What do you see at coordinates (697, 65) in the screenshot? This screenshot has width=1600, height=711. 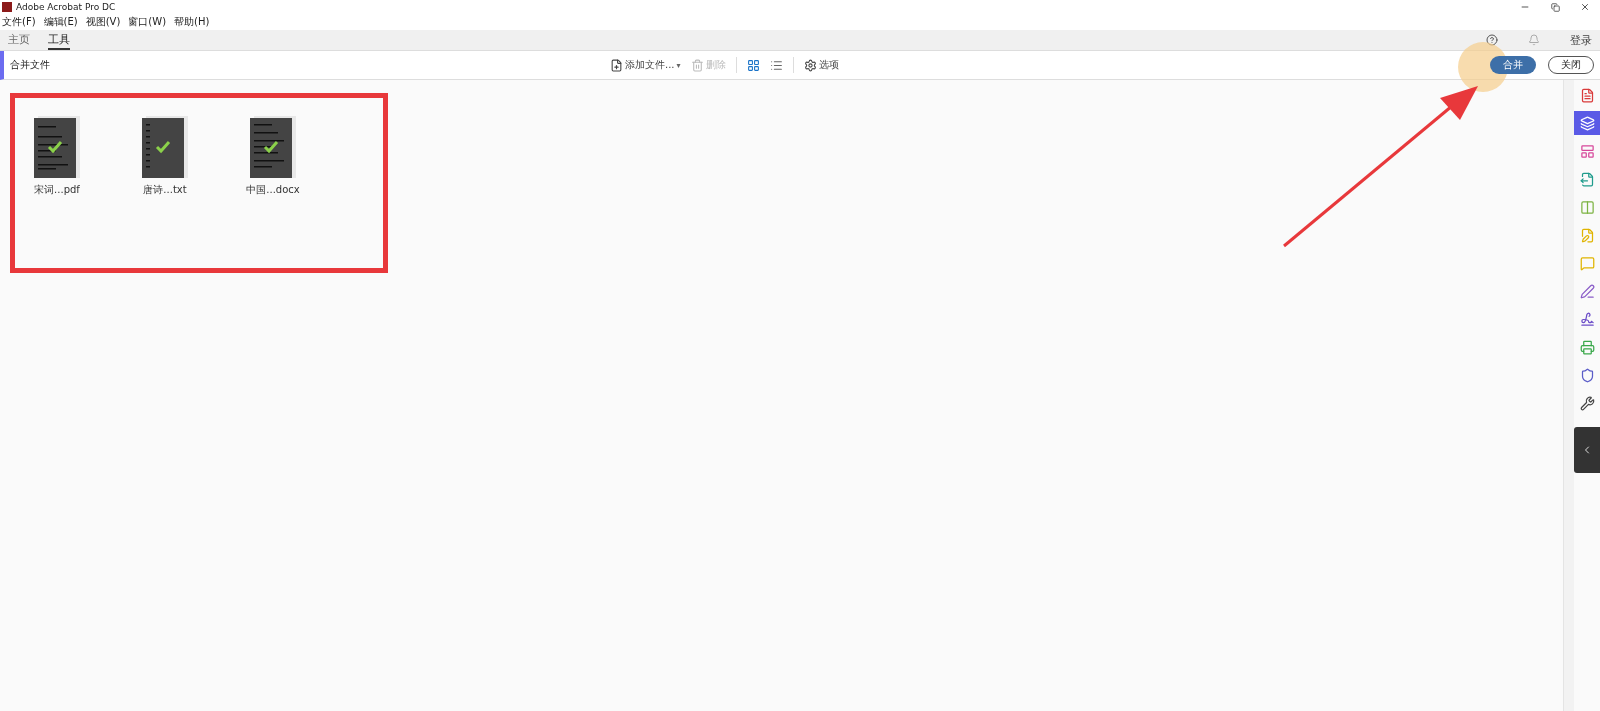 I see `trash-icon` at bounding box center [697, 65].